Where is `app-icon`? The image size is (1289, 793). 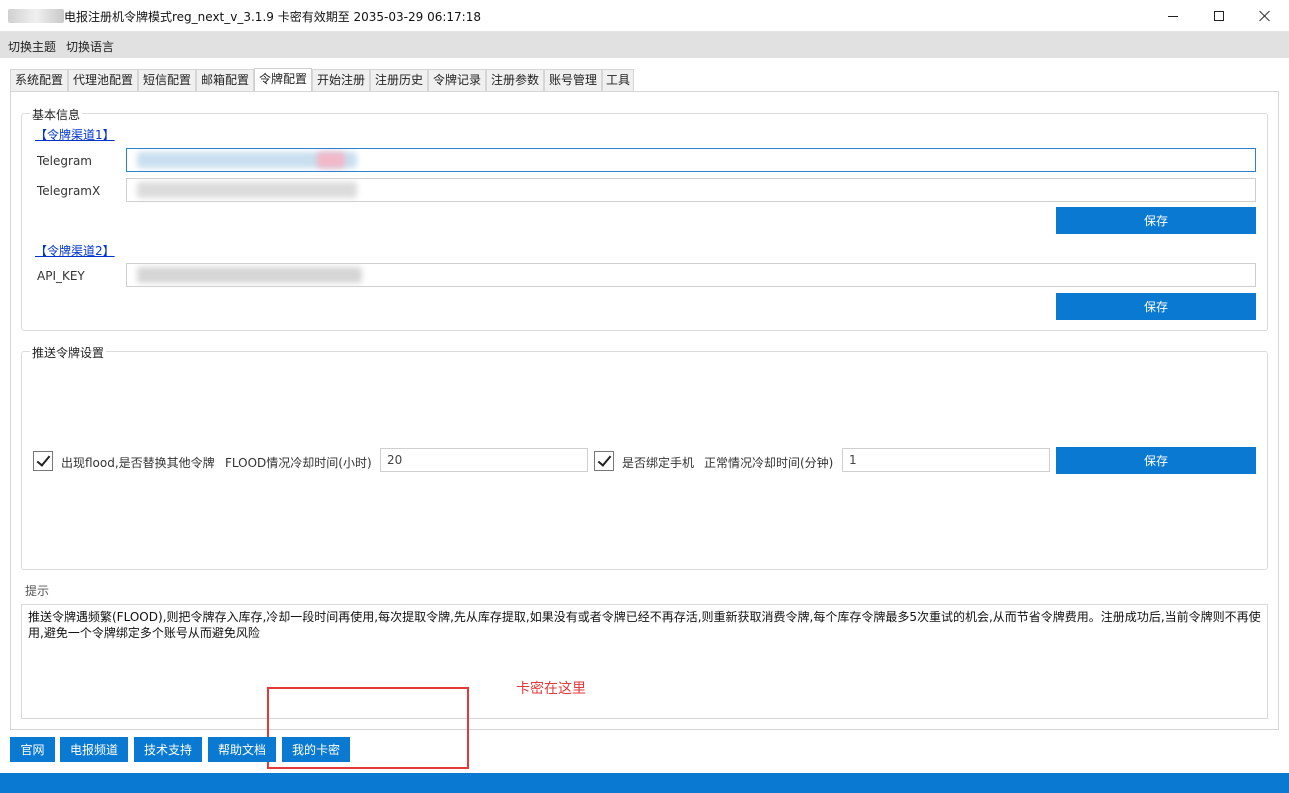
app-icon is located at coordinates (36, 16).